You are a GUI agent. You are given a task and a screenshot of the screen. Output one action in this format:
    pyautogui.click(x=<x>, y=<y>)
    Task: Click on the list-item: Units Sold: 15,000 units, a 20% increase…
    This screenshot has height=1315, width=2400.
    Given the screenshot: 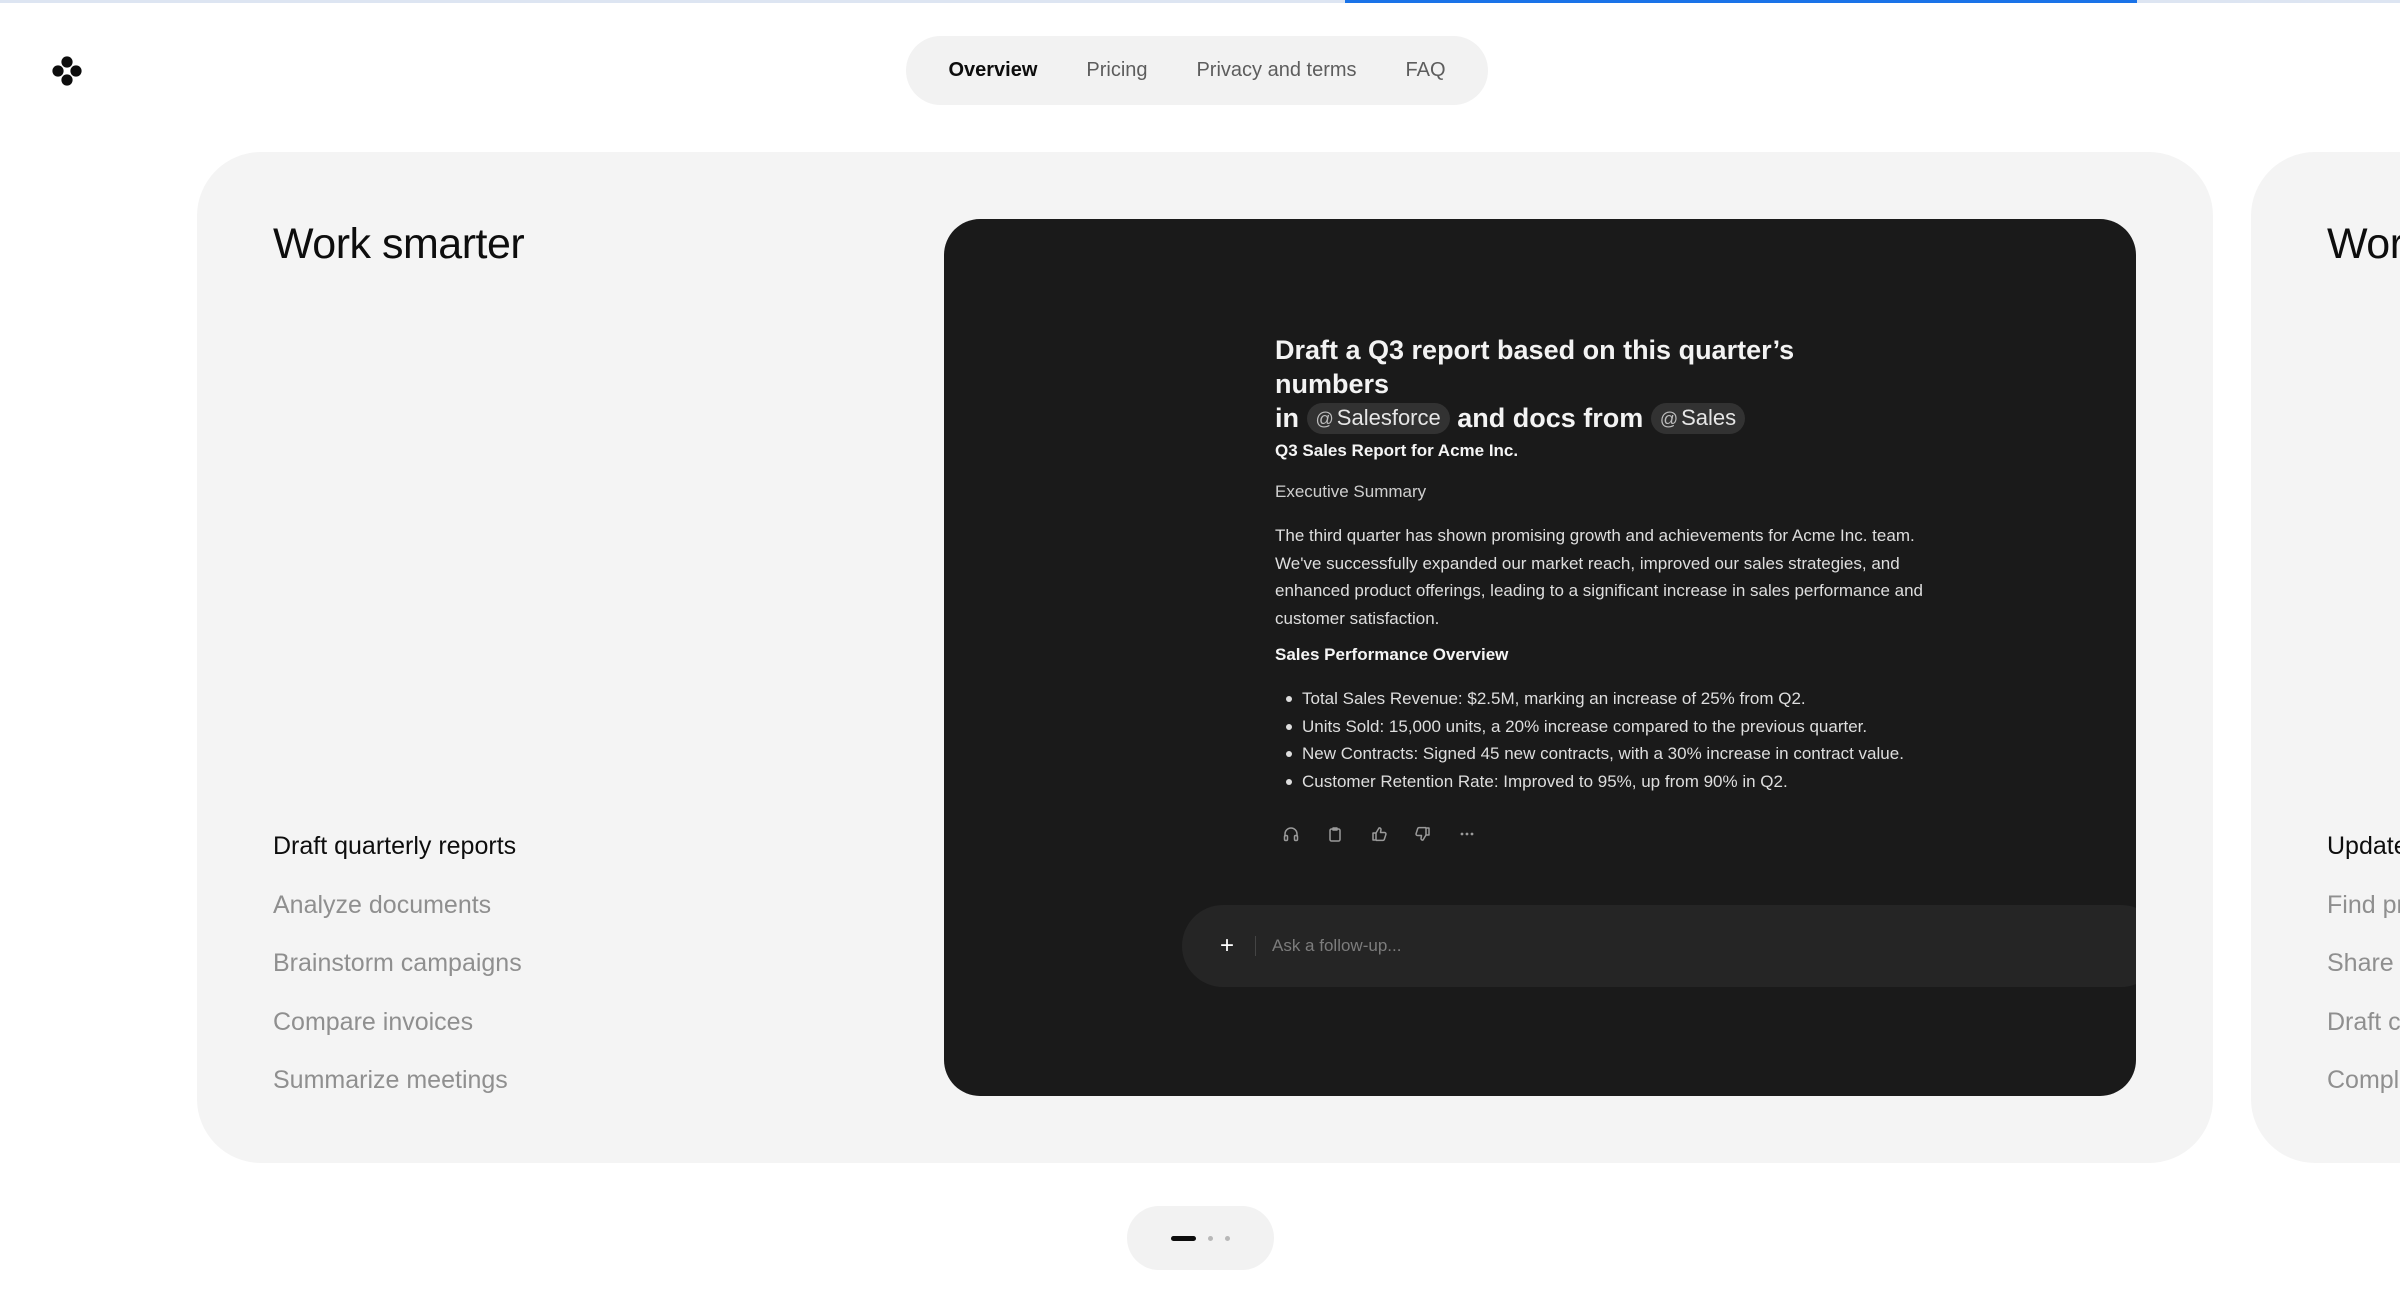 What is the action you would take?
    pyautogui.click(x=1615, y=727)
    